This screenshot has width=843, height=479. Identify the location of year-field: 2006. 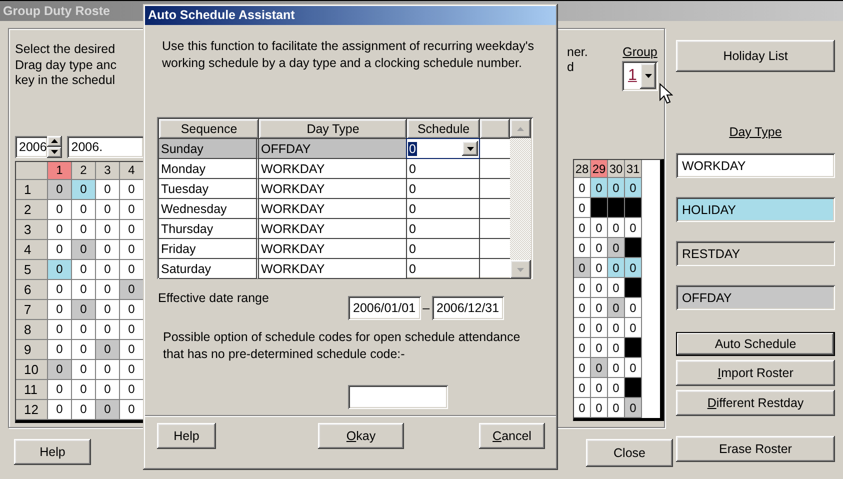
(31, 147).